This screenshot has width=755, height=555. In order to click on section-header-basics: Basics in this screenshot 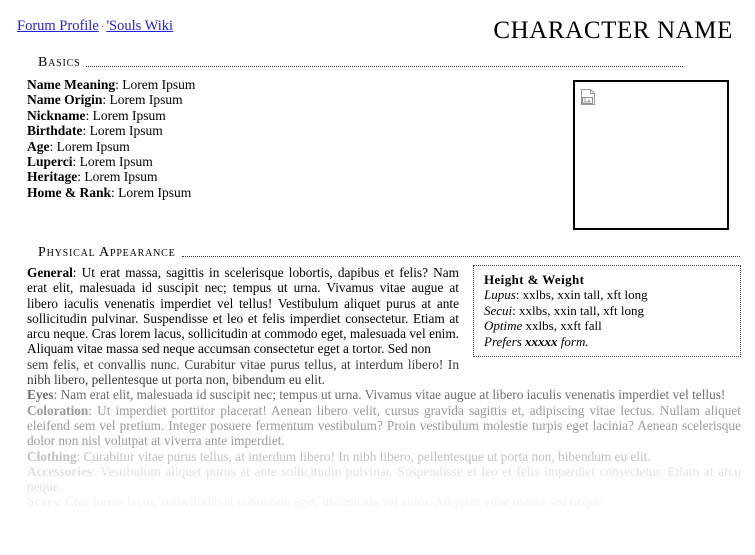, I will do `click(360, 63)`.